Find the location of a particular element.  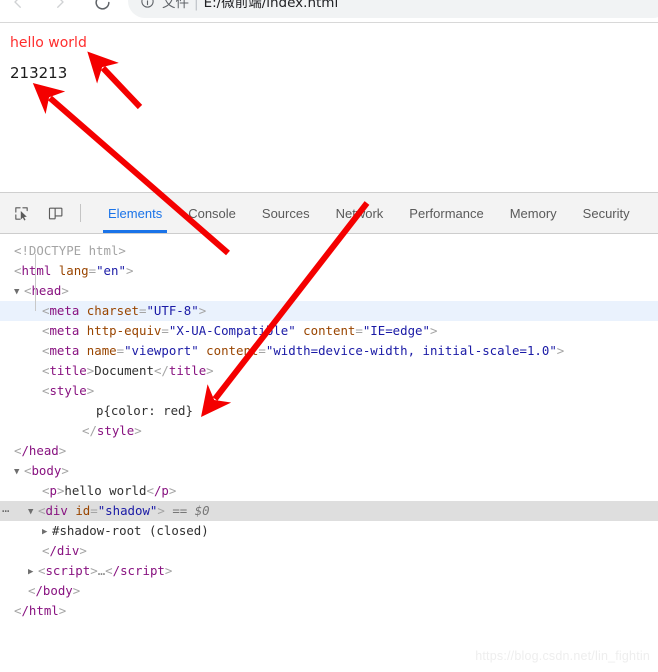

meta-viewport-tag: meta is located at coordinates (64, 350).